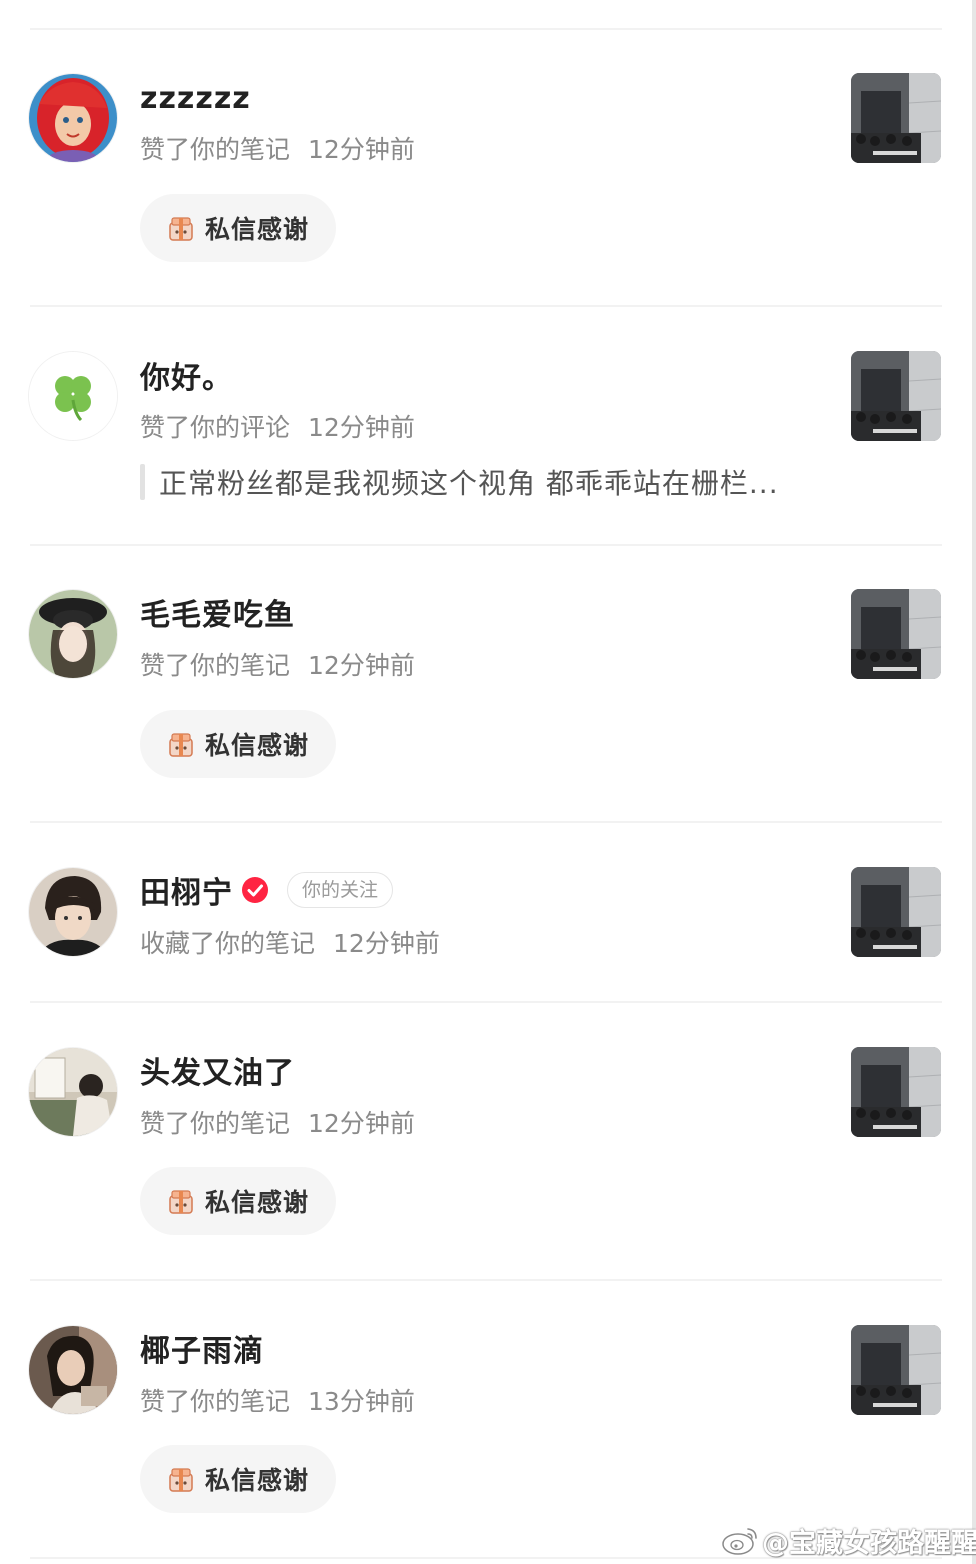 The image size is (976, 1564). Describe the element at coordinates (255, 890) in the screenshot. I see `verified-badge-icon` at that location.